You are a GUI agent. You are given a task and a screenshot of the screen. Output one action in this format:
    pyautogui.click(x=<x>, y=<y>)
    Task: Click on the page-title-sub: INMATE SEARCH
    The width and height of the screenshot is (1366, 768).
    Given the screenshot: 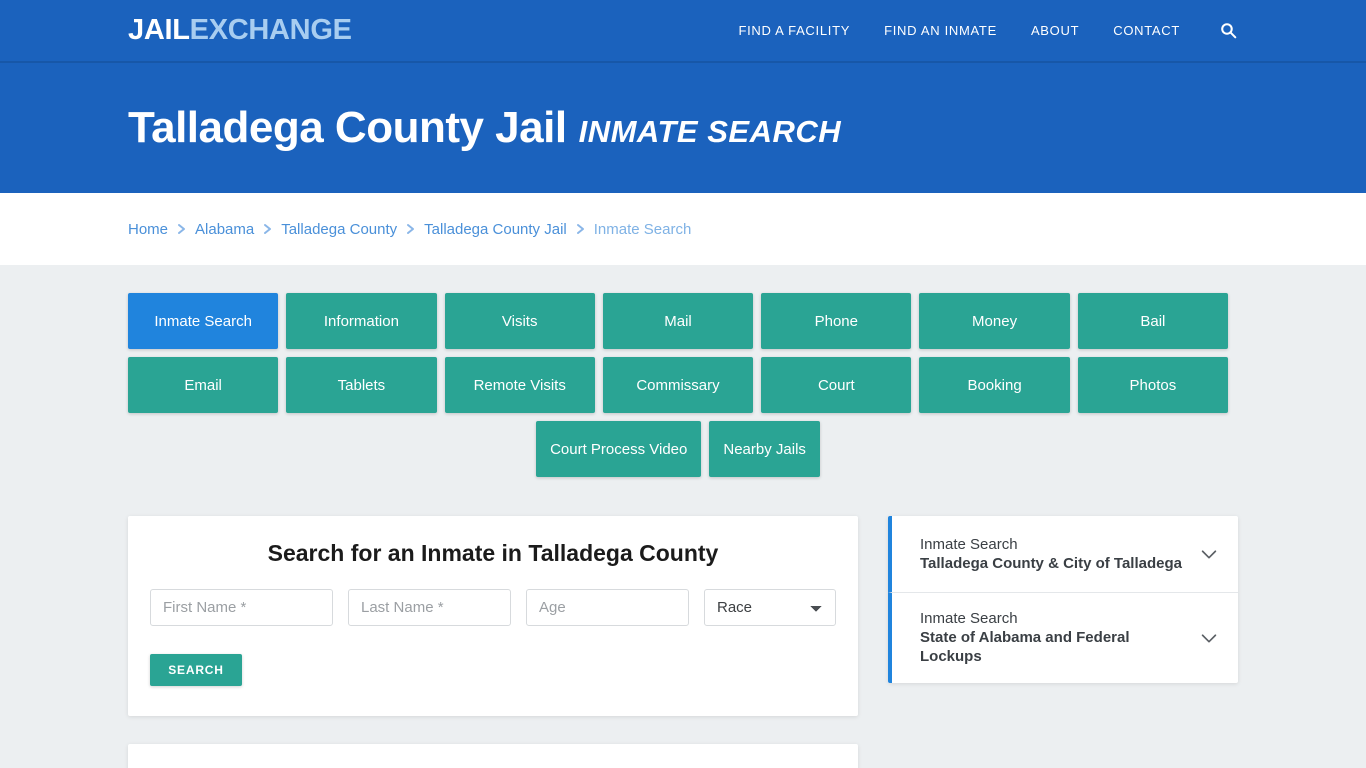 What is the action you would take?
    pyautogui.click(x=710, y=131)
    